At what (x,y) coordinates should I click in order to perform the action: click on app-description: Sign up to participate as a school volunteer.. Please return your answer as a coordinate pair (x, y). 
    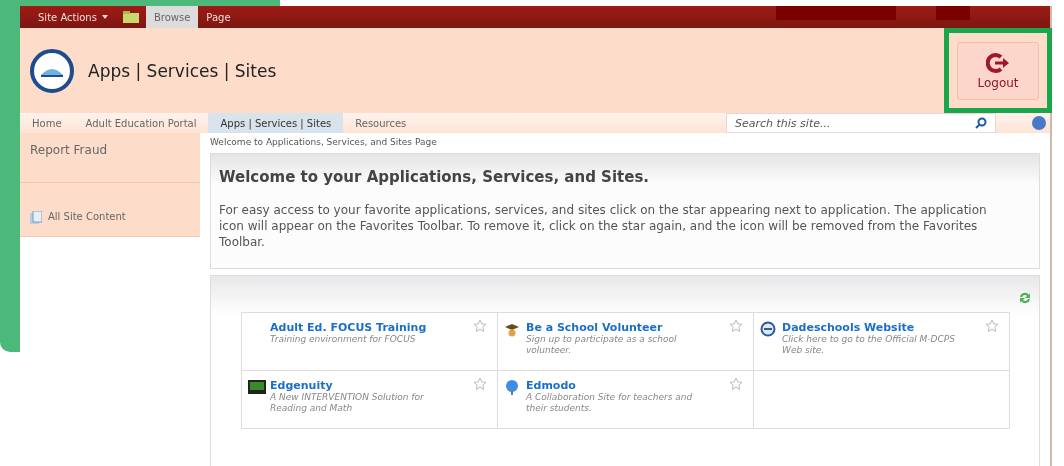
    Looking at the image, I should click on (602, 345).